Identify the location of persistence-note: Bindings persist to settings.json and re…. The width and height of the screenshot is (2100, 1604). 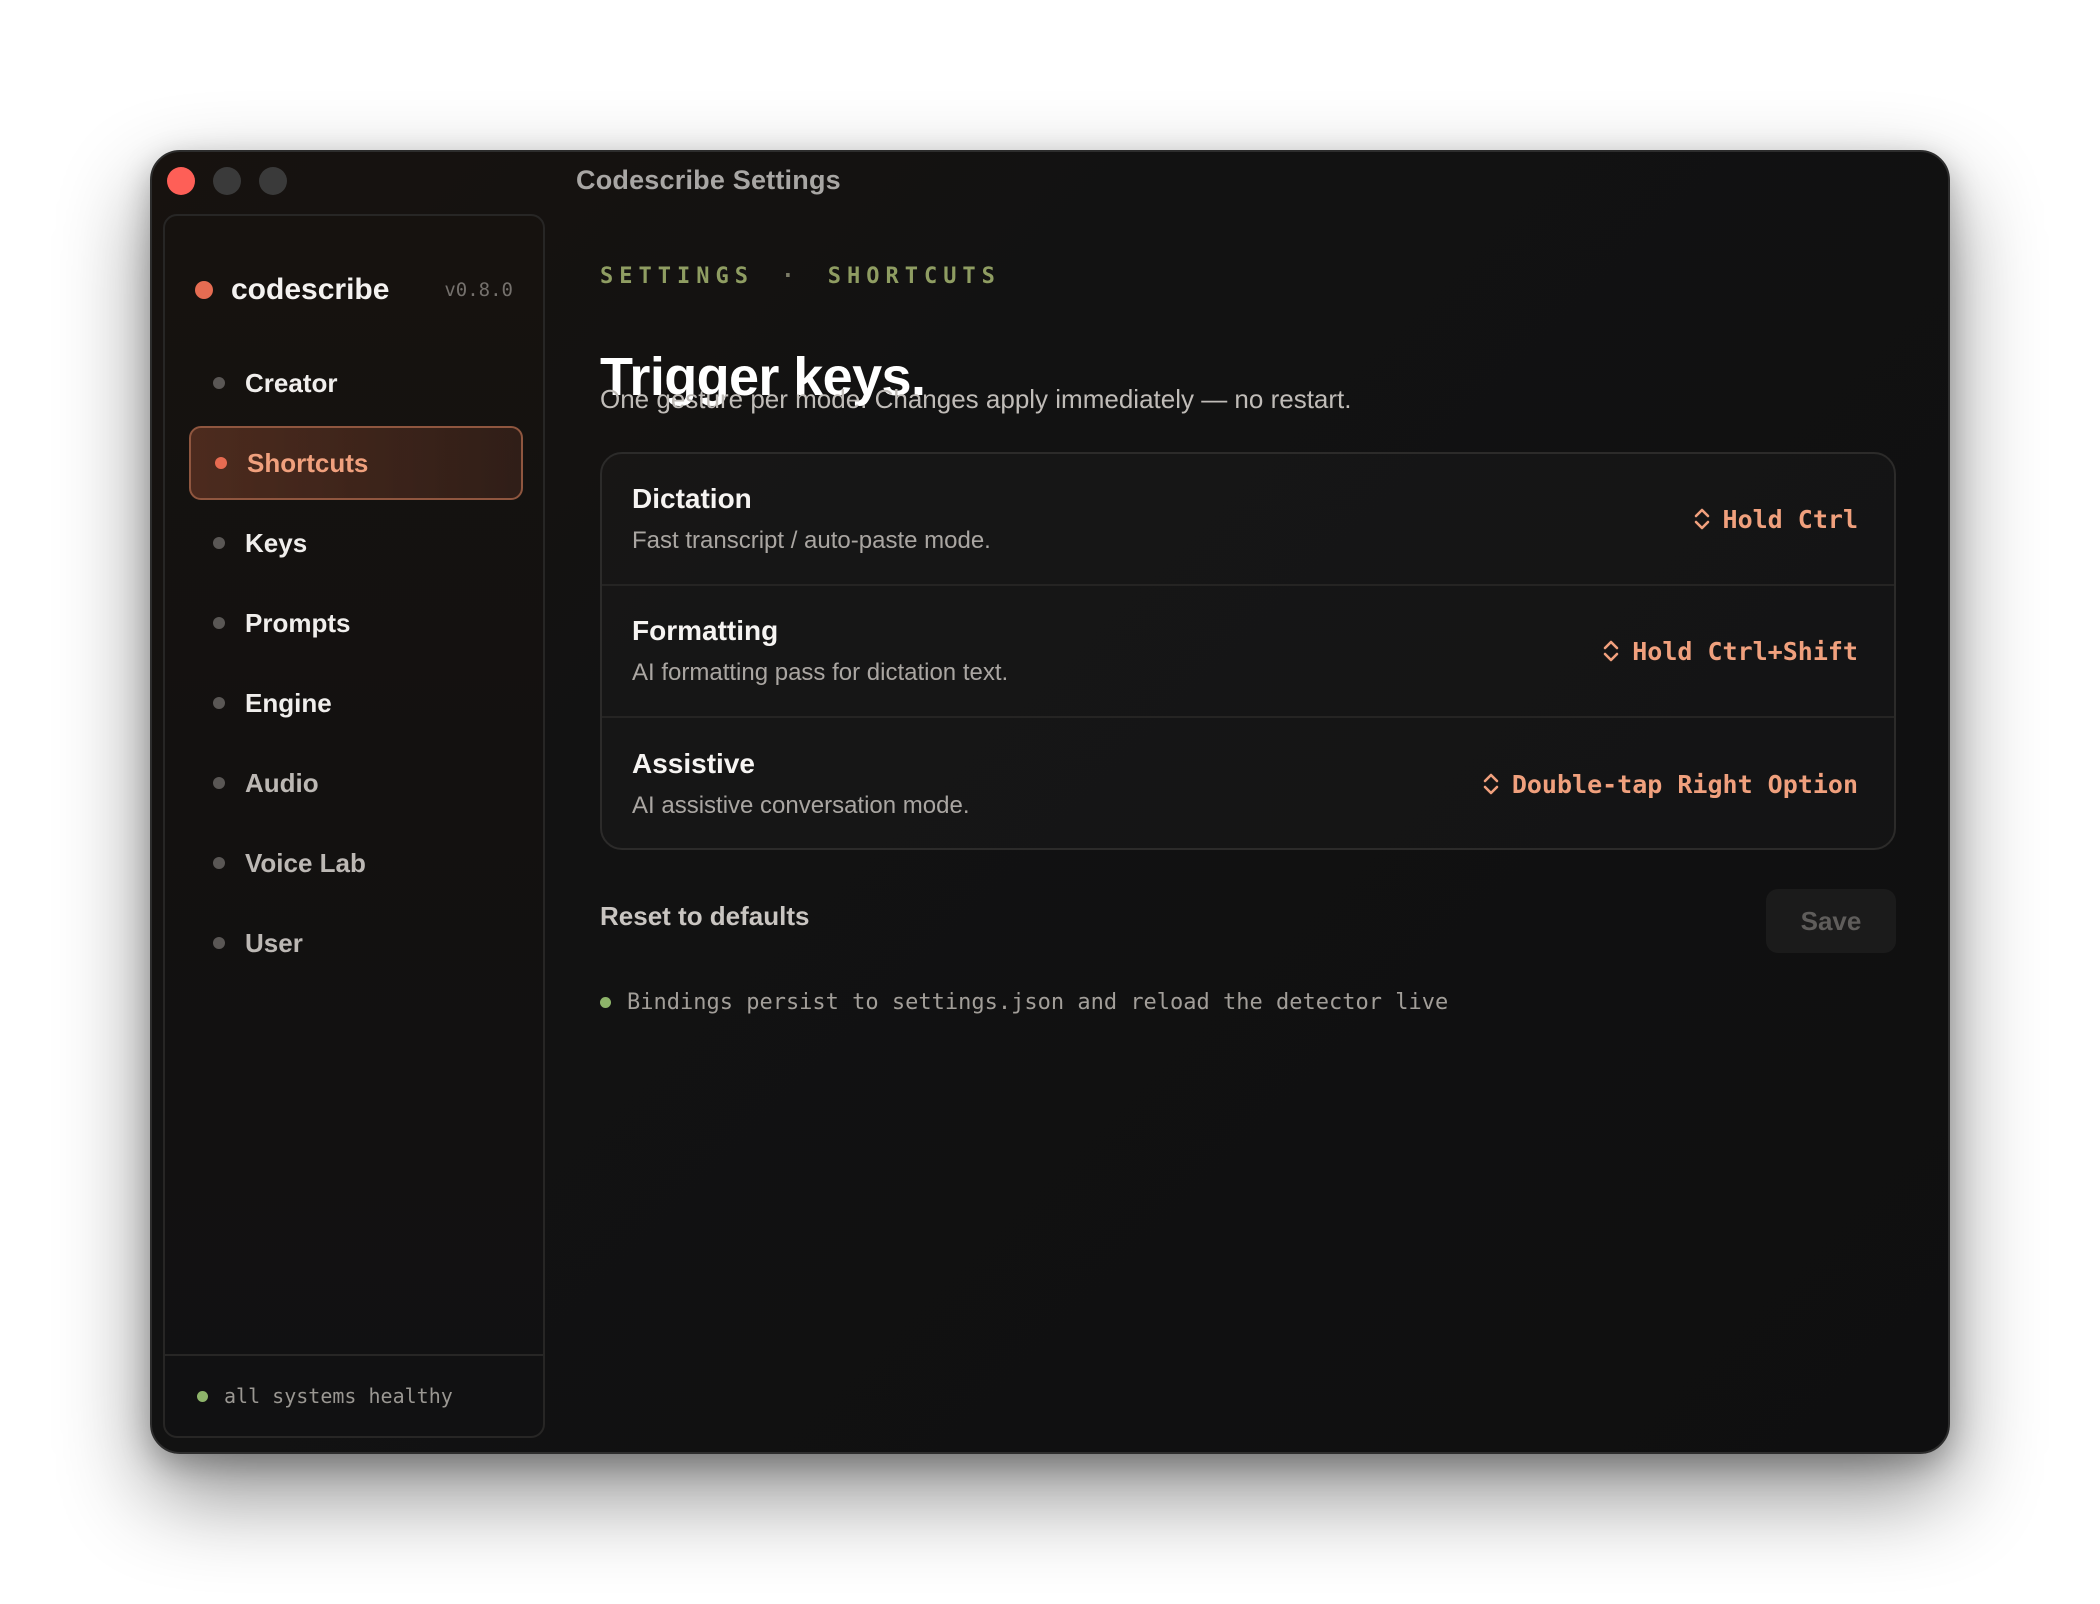
(1024, 1002).